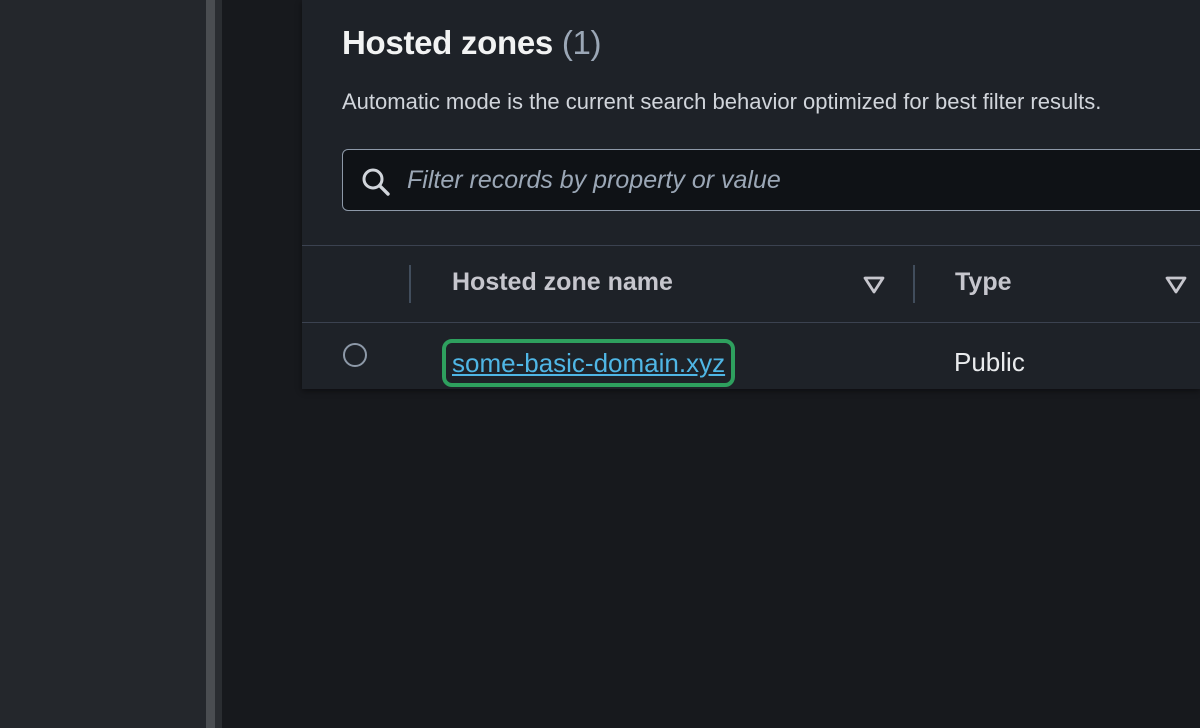 This screenshot has height=728, width=1200. I want to click on filter-input, so click(802, 180).